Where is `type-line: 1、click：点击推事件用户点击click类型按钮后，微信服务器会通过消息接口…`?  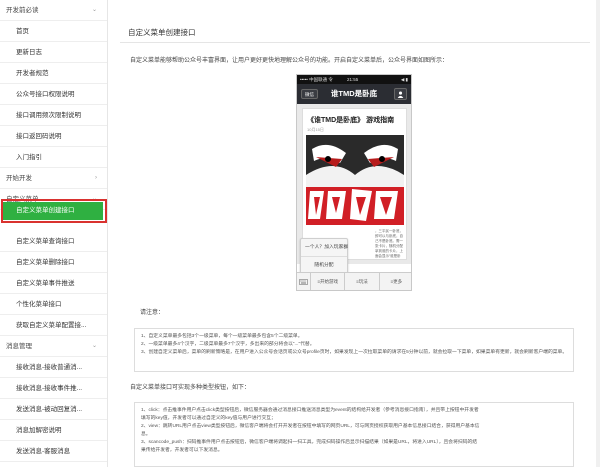
type-line: 1、click：点击推事件用户点击click类型按钮后，微信服务器会通过消息接口… is located at coordinates (310, 410).